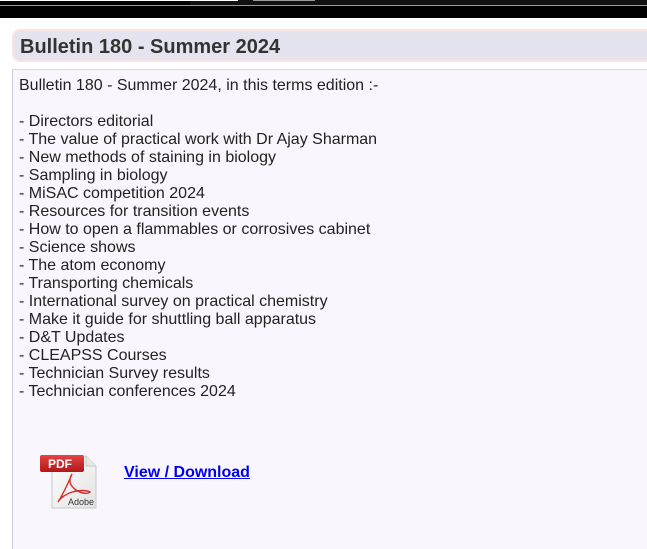  I want to click on pdf-badge-text: PDF, so click(60, 464).